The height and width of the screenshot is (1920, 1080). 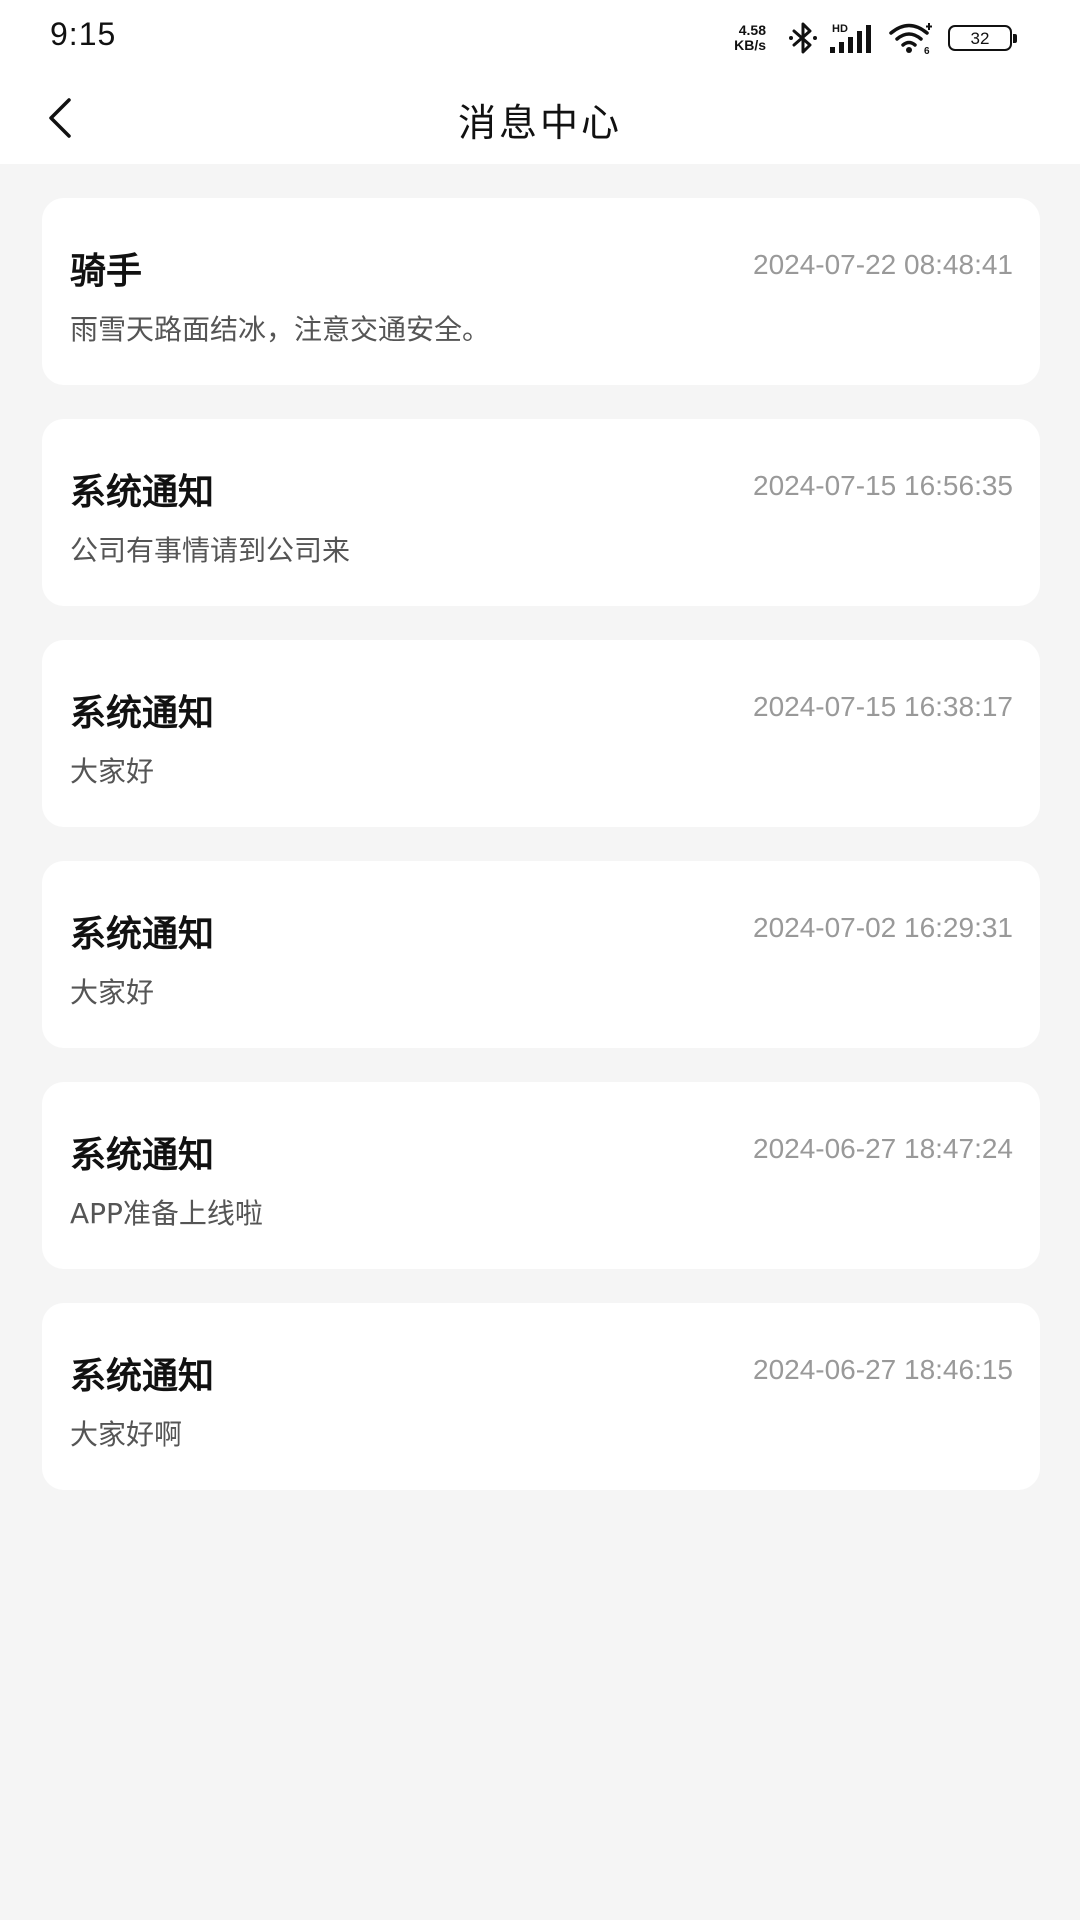 I want to click on message-content: 公司有事情请到公司来, so click(x=210, y=550).